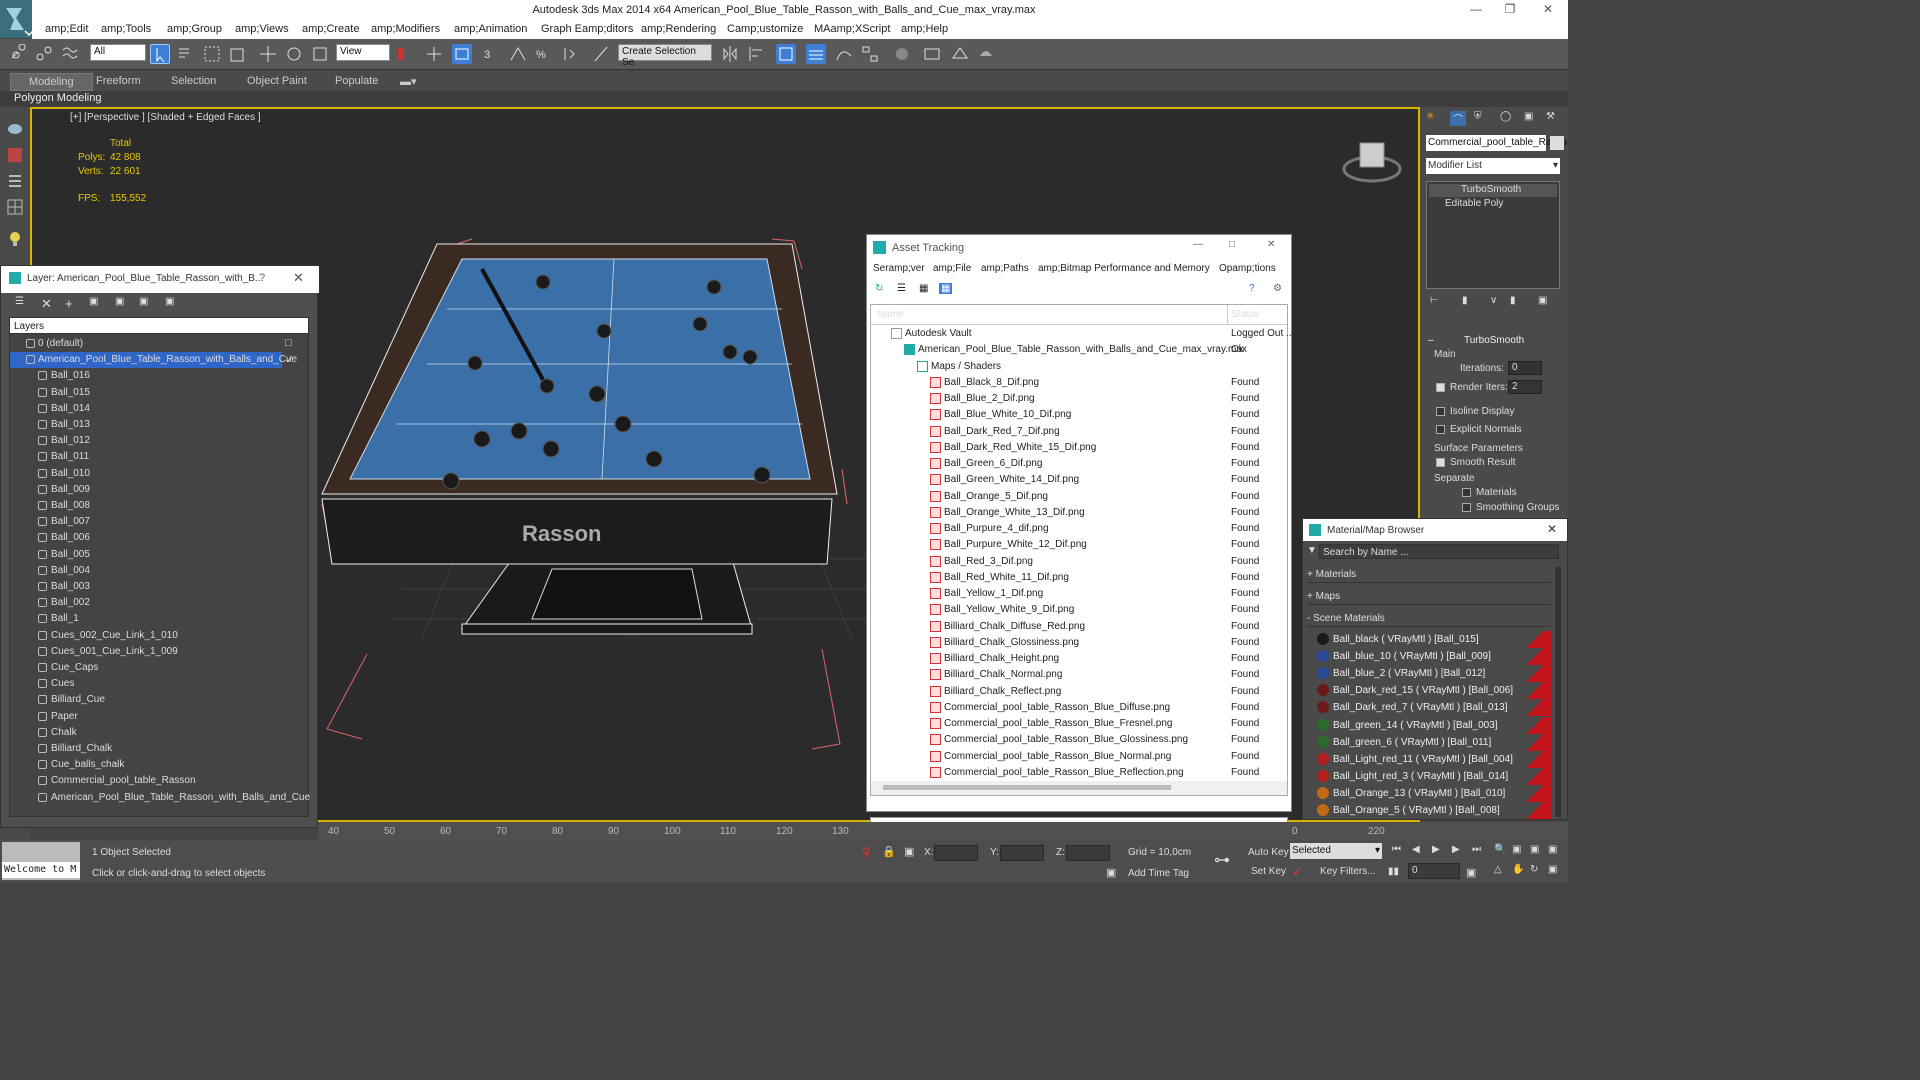 The height and width of the screenshot is (1080, 1920). What do you see at coordinates (1500, 849) in the screenshot?
I see `zoom-icon: 🔍` at bounding box center [1500, 849].